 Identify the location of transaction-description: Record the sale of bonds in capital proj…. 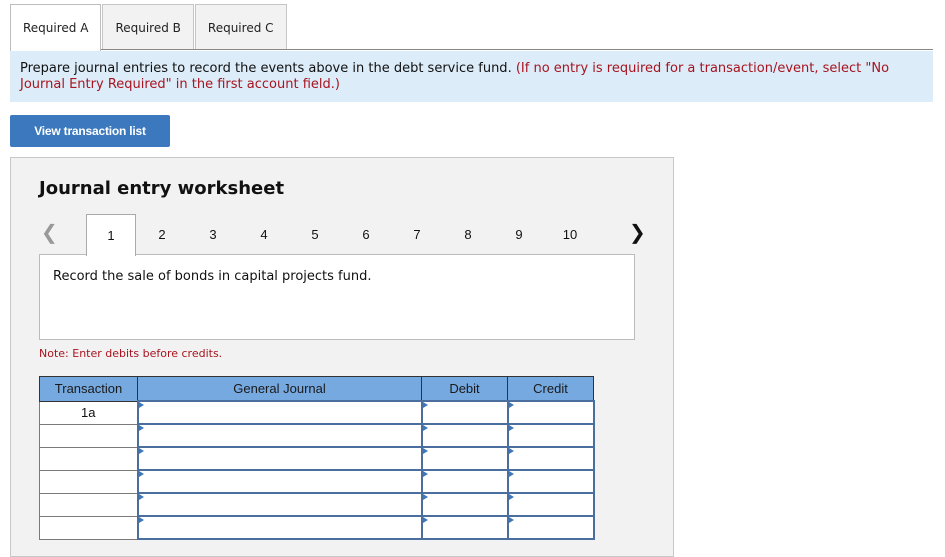
(337, 297).